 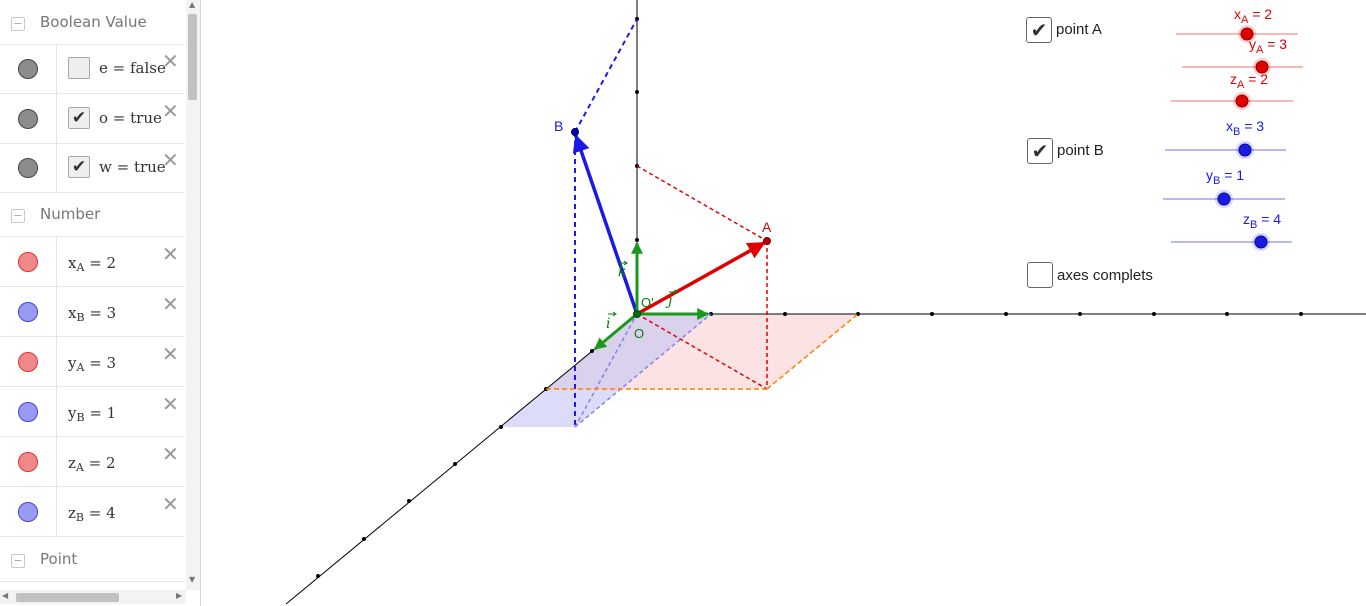 What do you see at coordinates (1242, 56) in the screenshot?
I see `slider-yA: yA = 3` at bounding box center [1242, 56].